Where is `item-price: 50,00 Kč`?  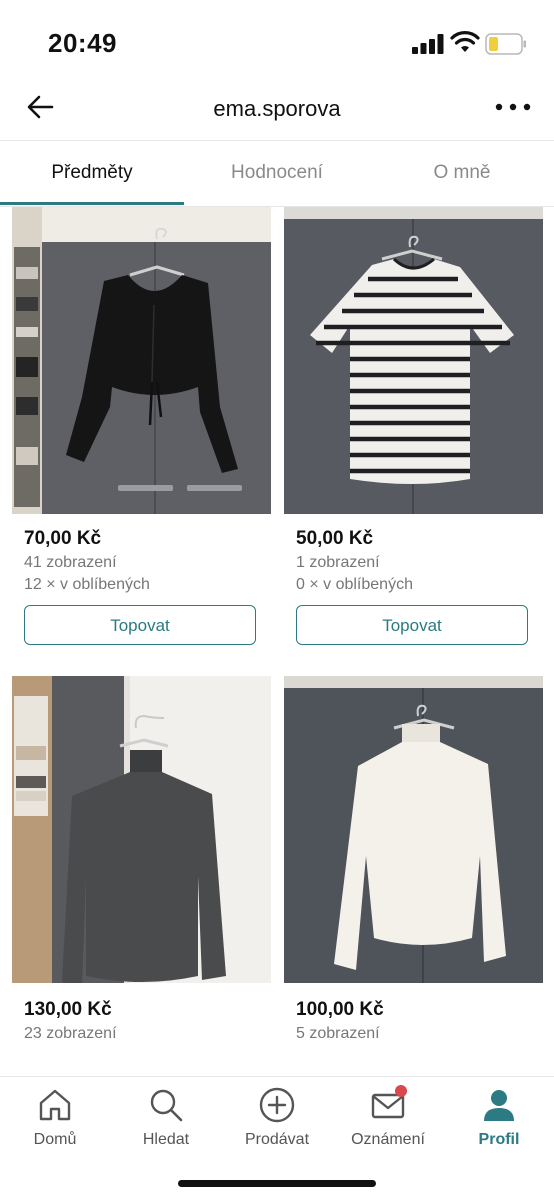
item-price: 50,00 Kč is located at coordinates (335, 538).